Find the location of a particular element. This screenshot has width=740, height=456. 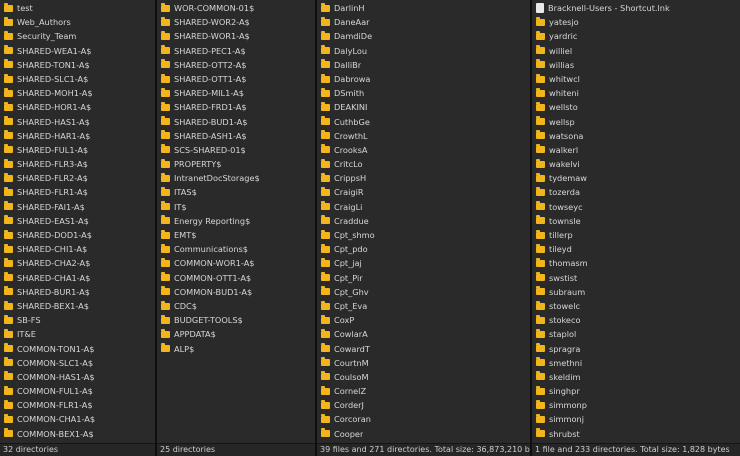

list-item: Cpt_shmo is located at coordinates (423, 235).